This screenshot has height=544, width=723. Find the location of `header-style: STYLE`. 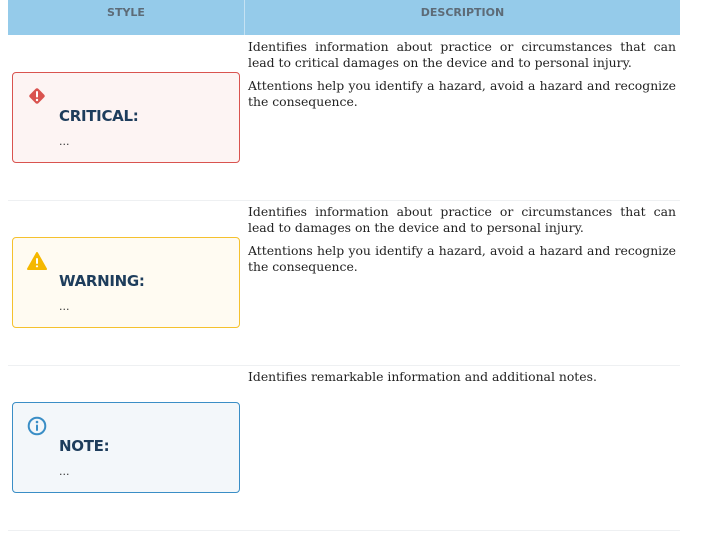

header-style: STYLE is located at coordinates (126, 17).